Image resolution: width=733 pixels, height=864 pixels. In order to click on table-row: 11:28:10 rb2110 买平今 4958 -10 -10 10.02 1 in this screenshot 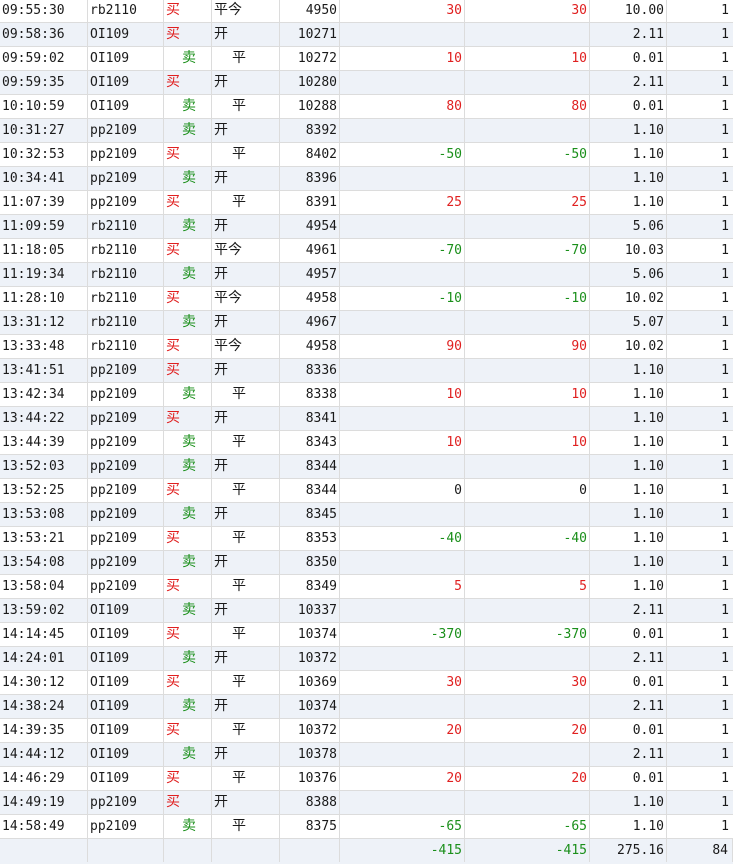, I will do `click(366, 299)`.